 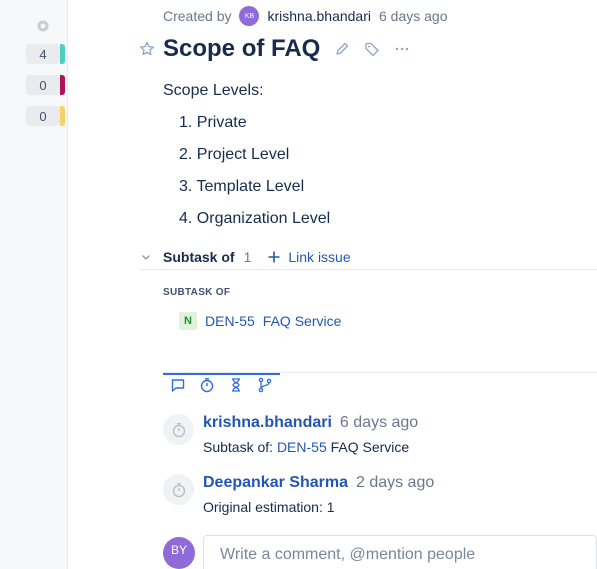 What do you see at coordinates (197, 292) in the screenshot?
I see `subtask-group-heading: SUBTASK OF` at bounding box center [197, 292].